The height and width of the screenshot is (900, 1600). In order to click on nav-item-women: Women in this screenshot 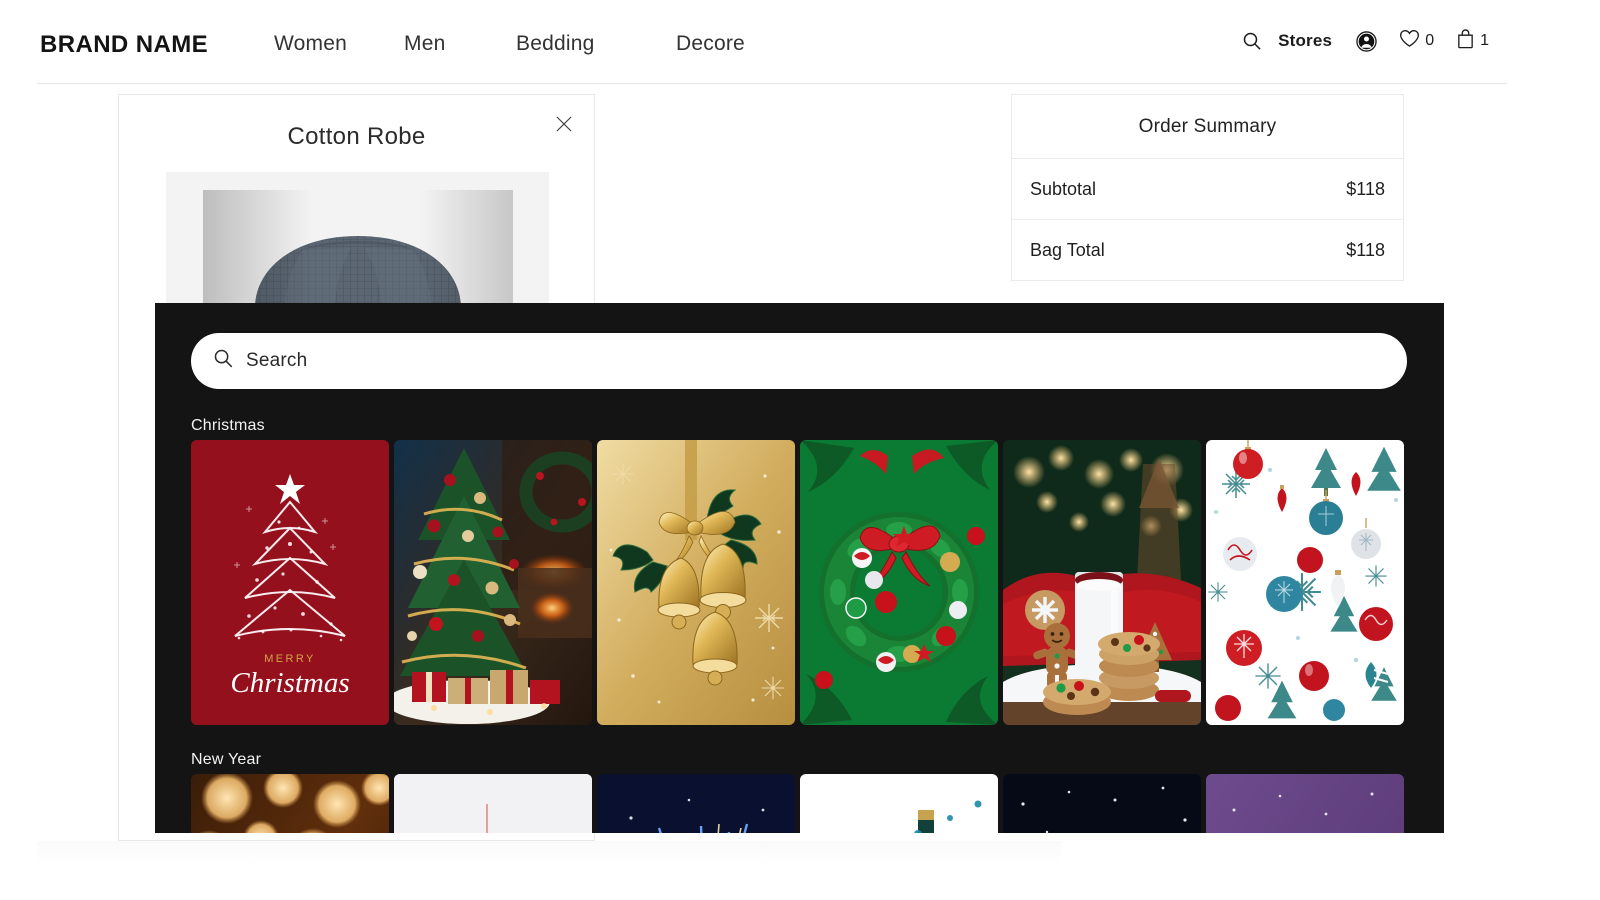, I will do `click(339, 44)`.